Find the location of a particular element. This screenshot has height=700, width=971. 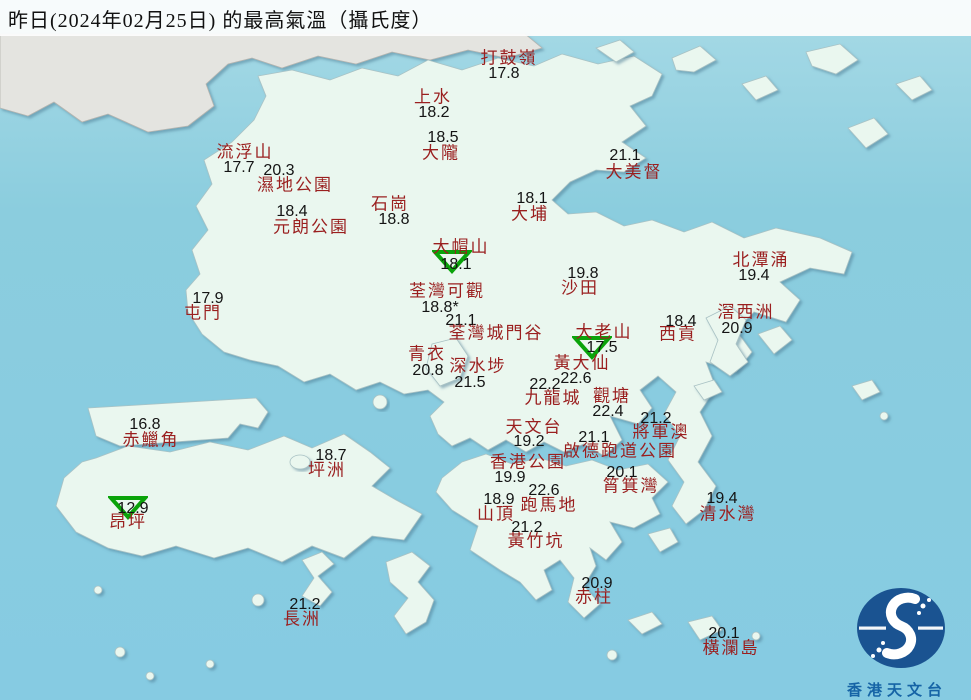

station-name: 筲箕灣 is located at coordinates (631, 486).